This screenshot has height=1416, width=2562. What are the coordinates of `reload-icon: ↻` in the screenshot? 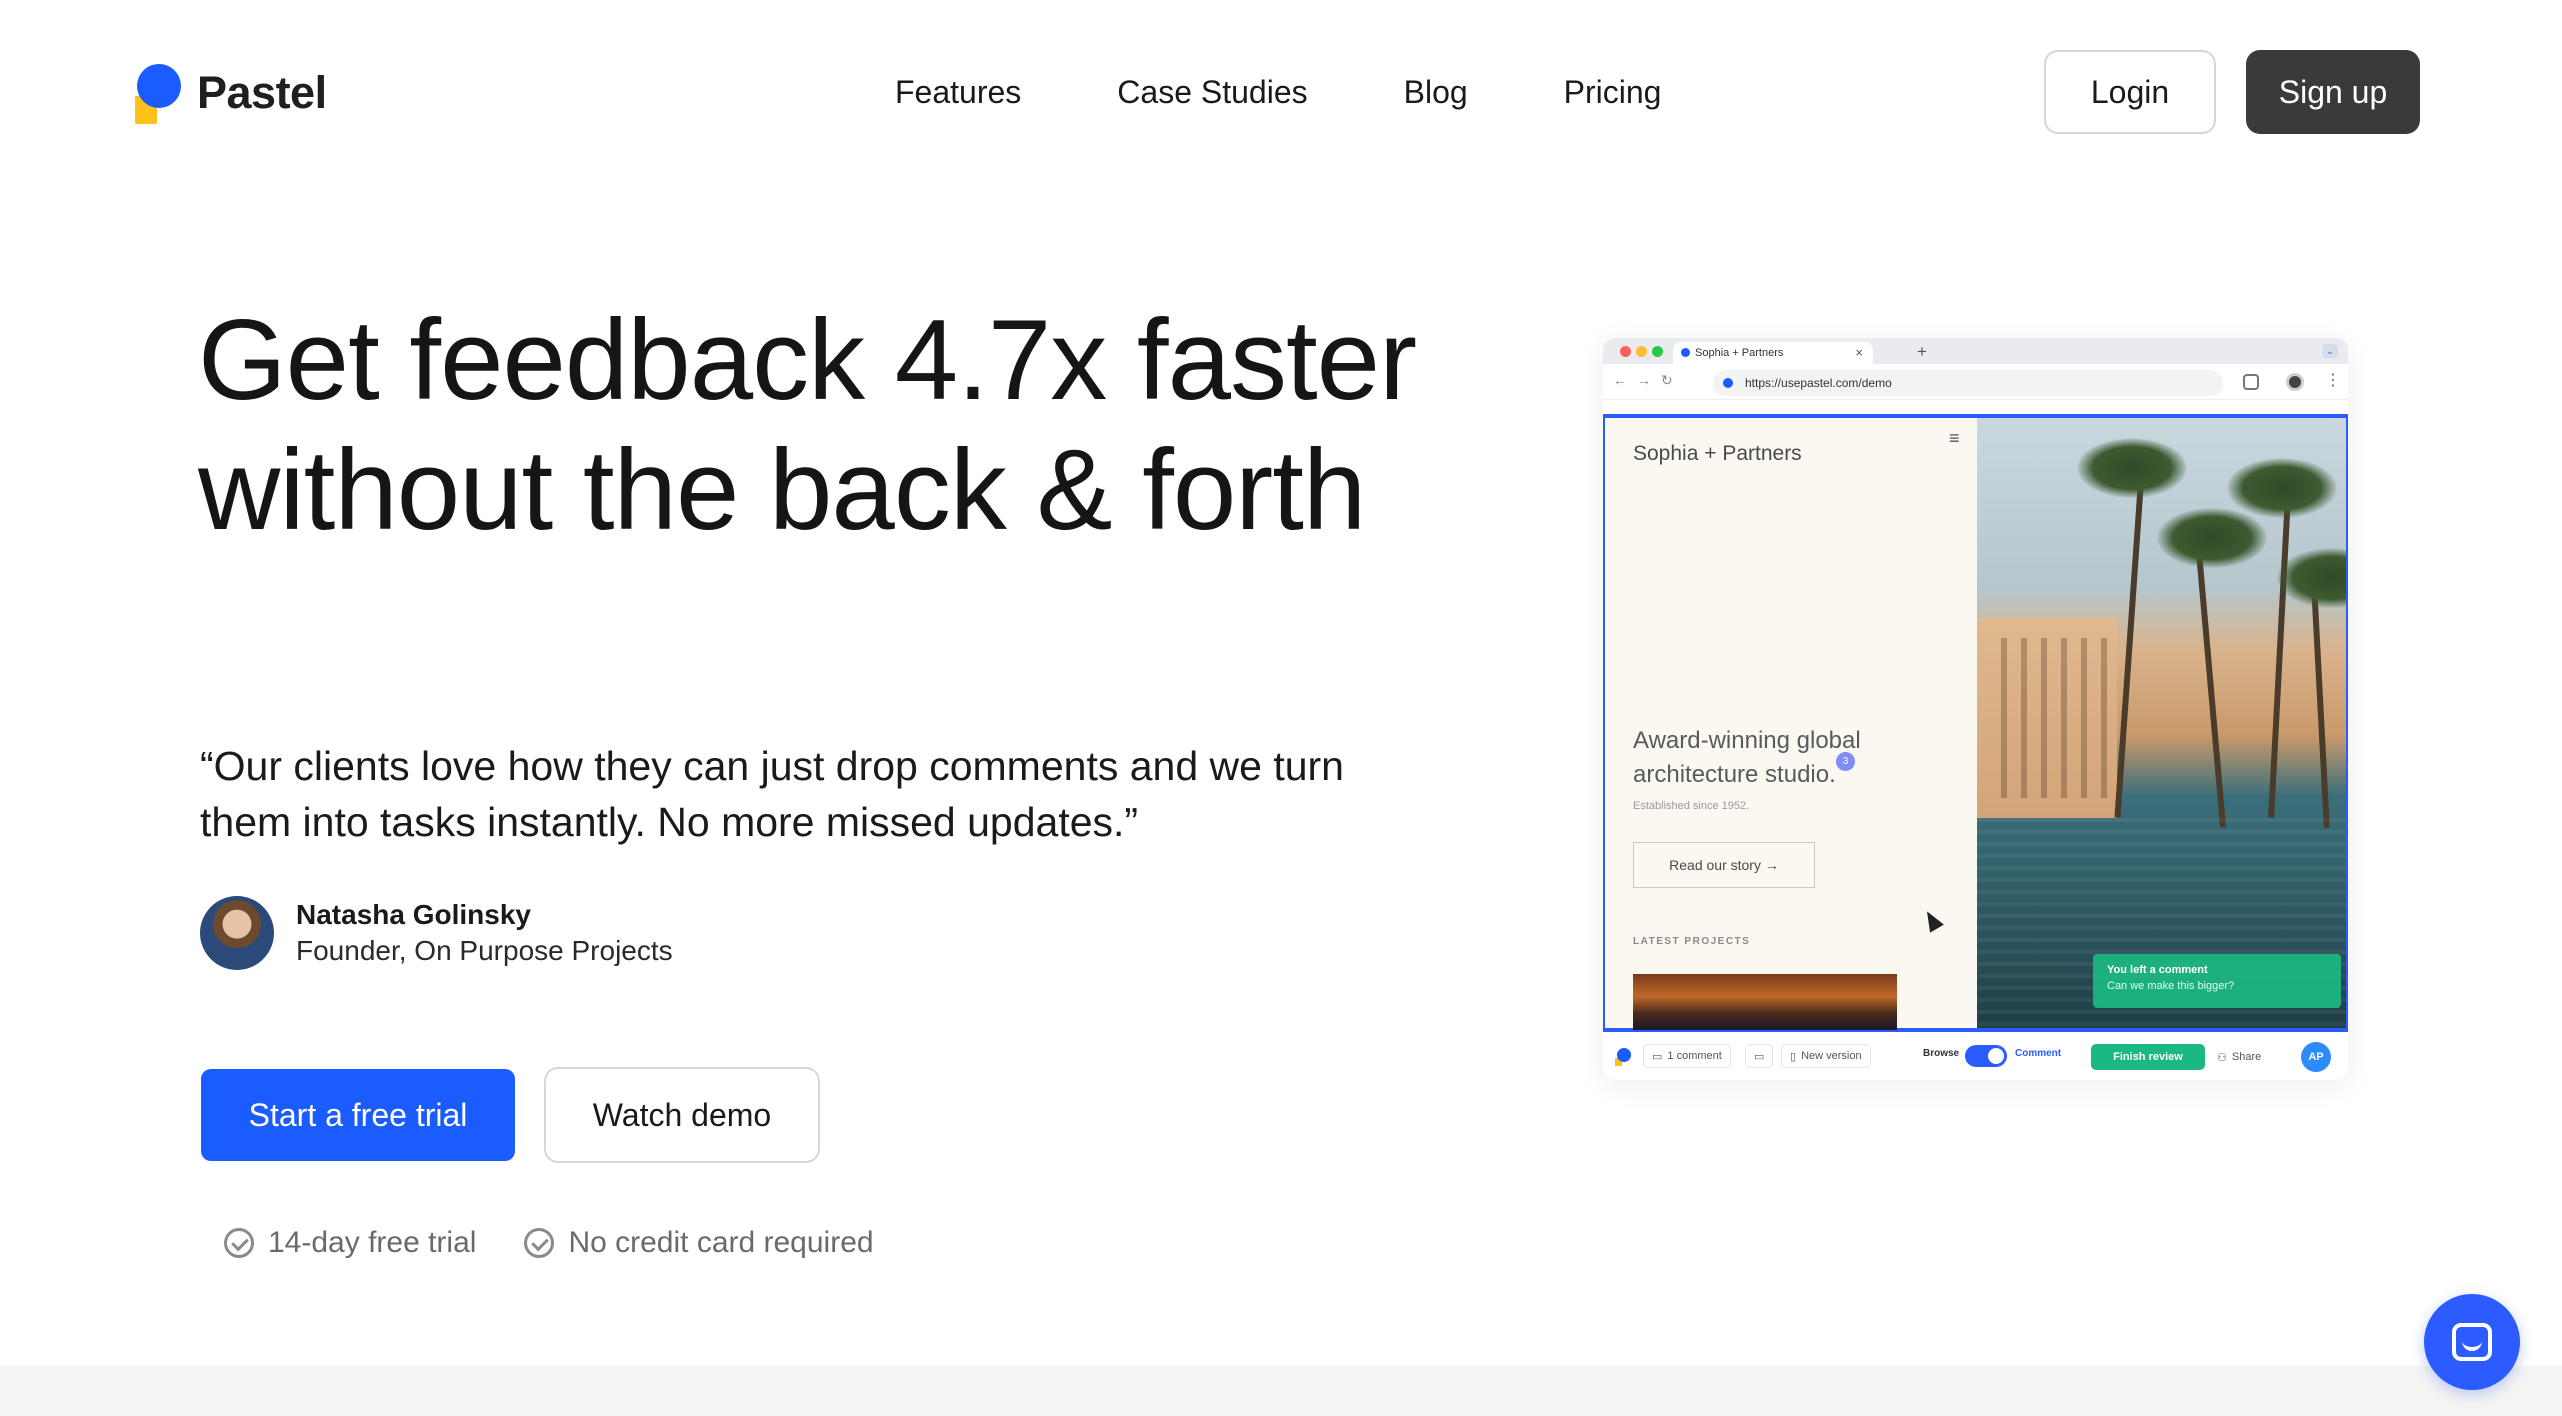 It's located at (1667, 380).